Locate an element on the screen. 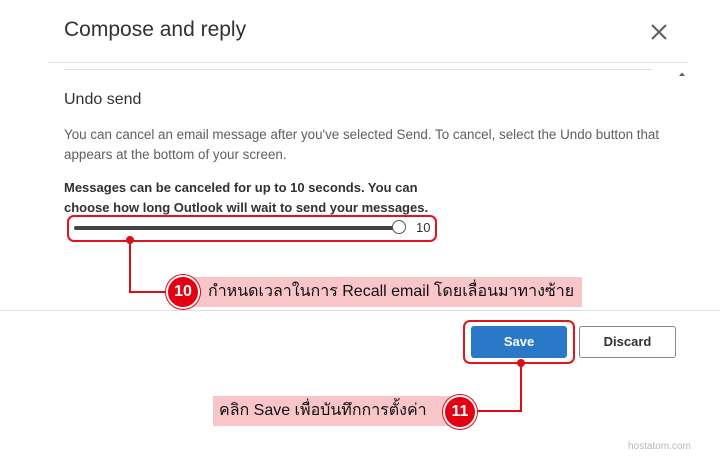 This screenshot has width=720, height=456. close-button is located at coordinates (659, 32).